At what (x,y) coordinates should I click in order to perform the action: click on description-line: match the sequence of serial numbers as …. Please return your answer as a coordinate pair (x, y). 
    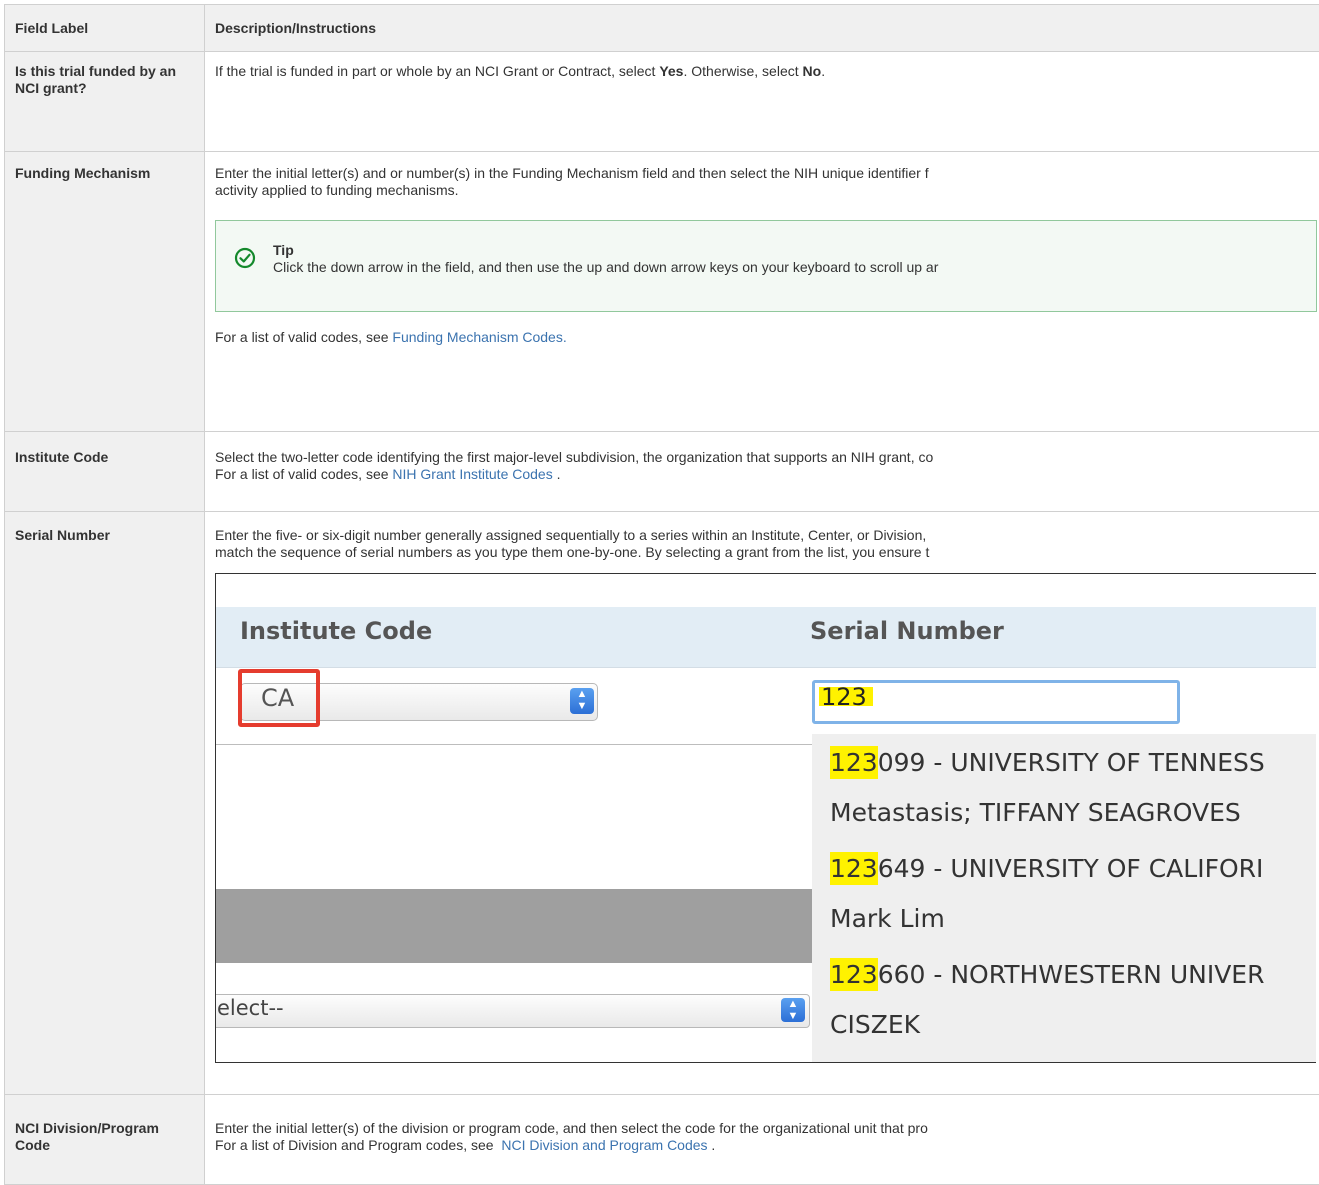
    Looking at the image, I should click on (764, 552).